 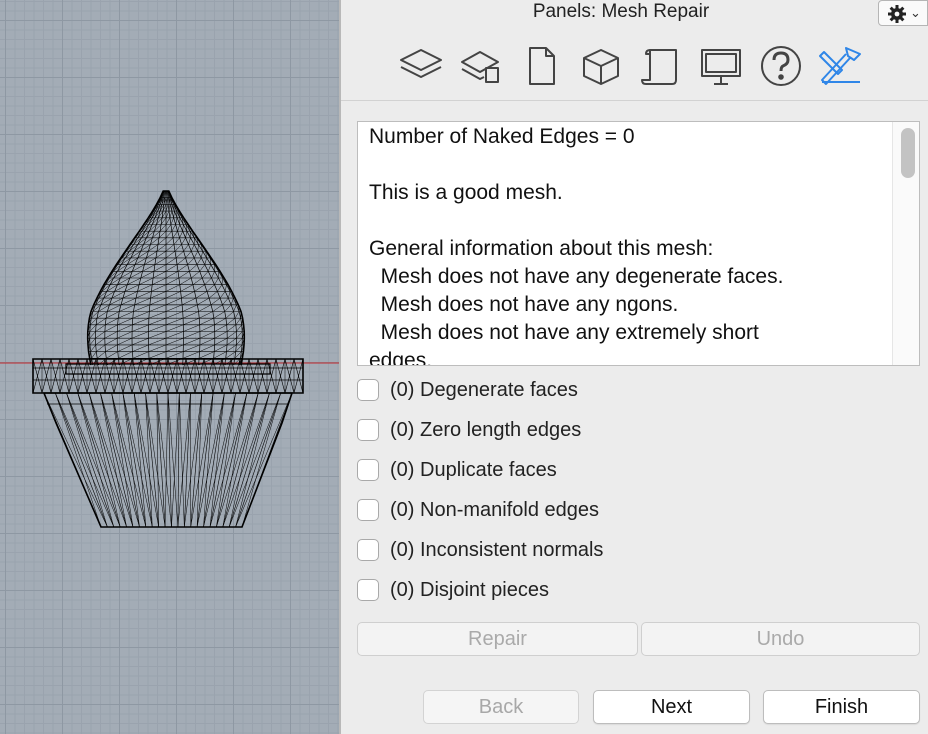 I want to click on info-line: General information about this mesh:, so click(x=541, y=248).